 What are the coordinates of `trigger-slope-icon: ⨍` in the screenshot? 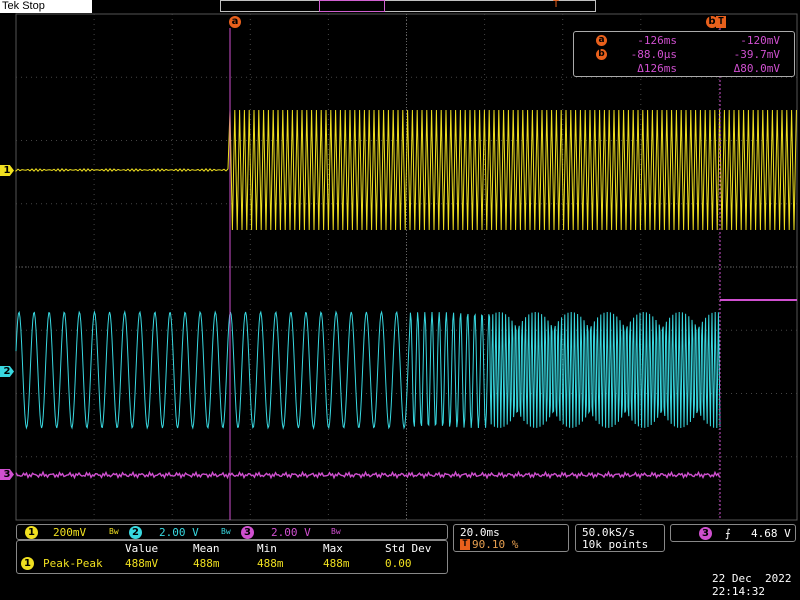 It's located at (728, 533).